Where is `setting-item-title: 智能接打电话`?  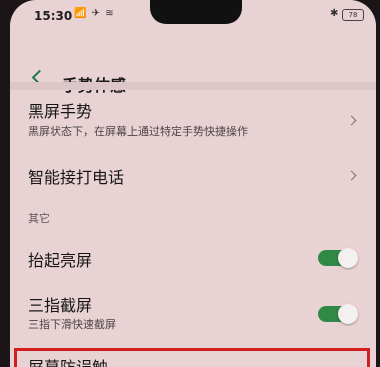 setting-item-title: 智能接打电话 is located at coordinates (76, 177).